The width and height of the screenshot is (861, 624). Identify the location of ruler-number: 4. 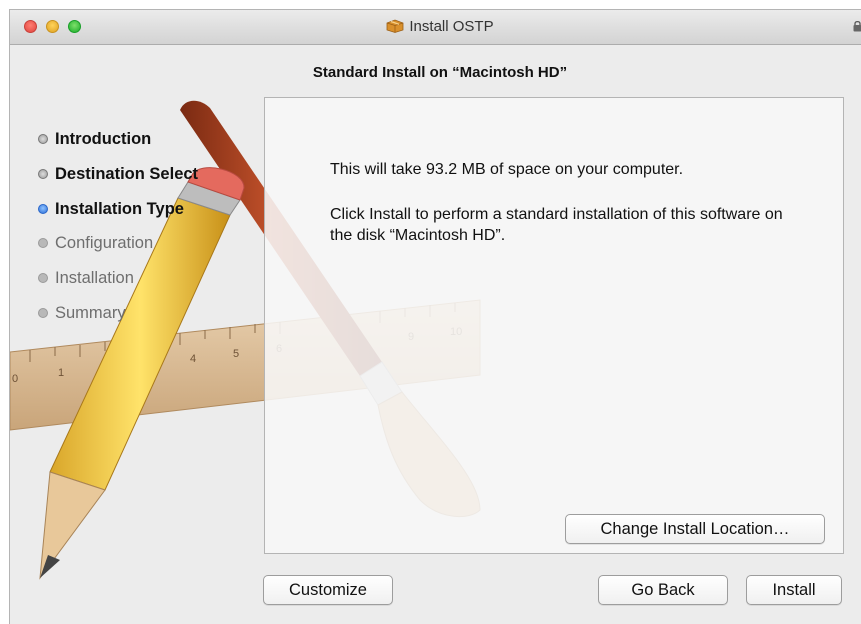
(193, 359).